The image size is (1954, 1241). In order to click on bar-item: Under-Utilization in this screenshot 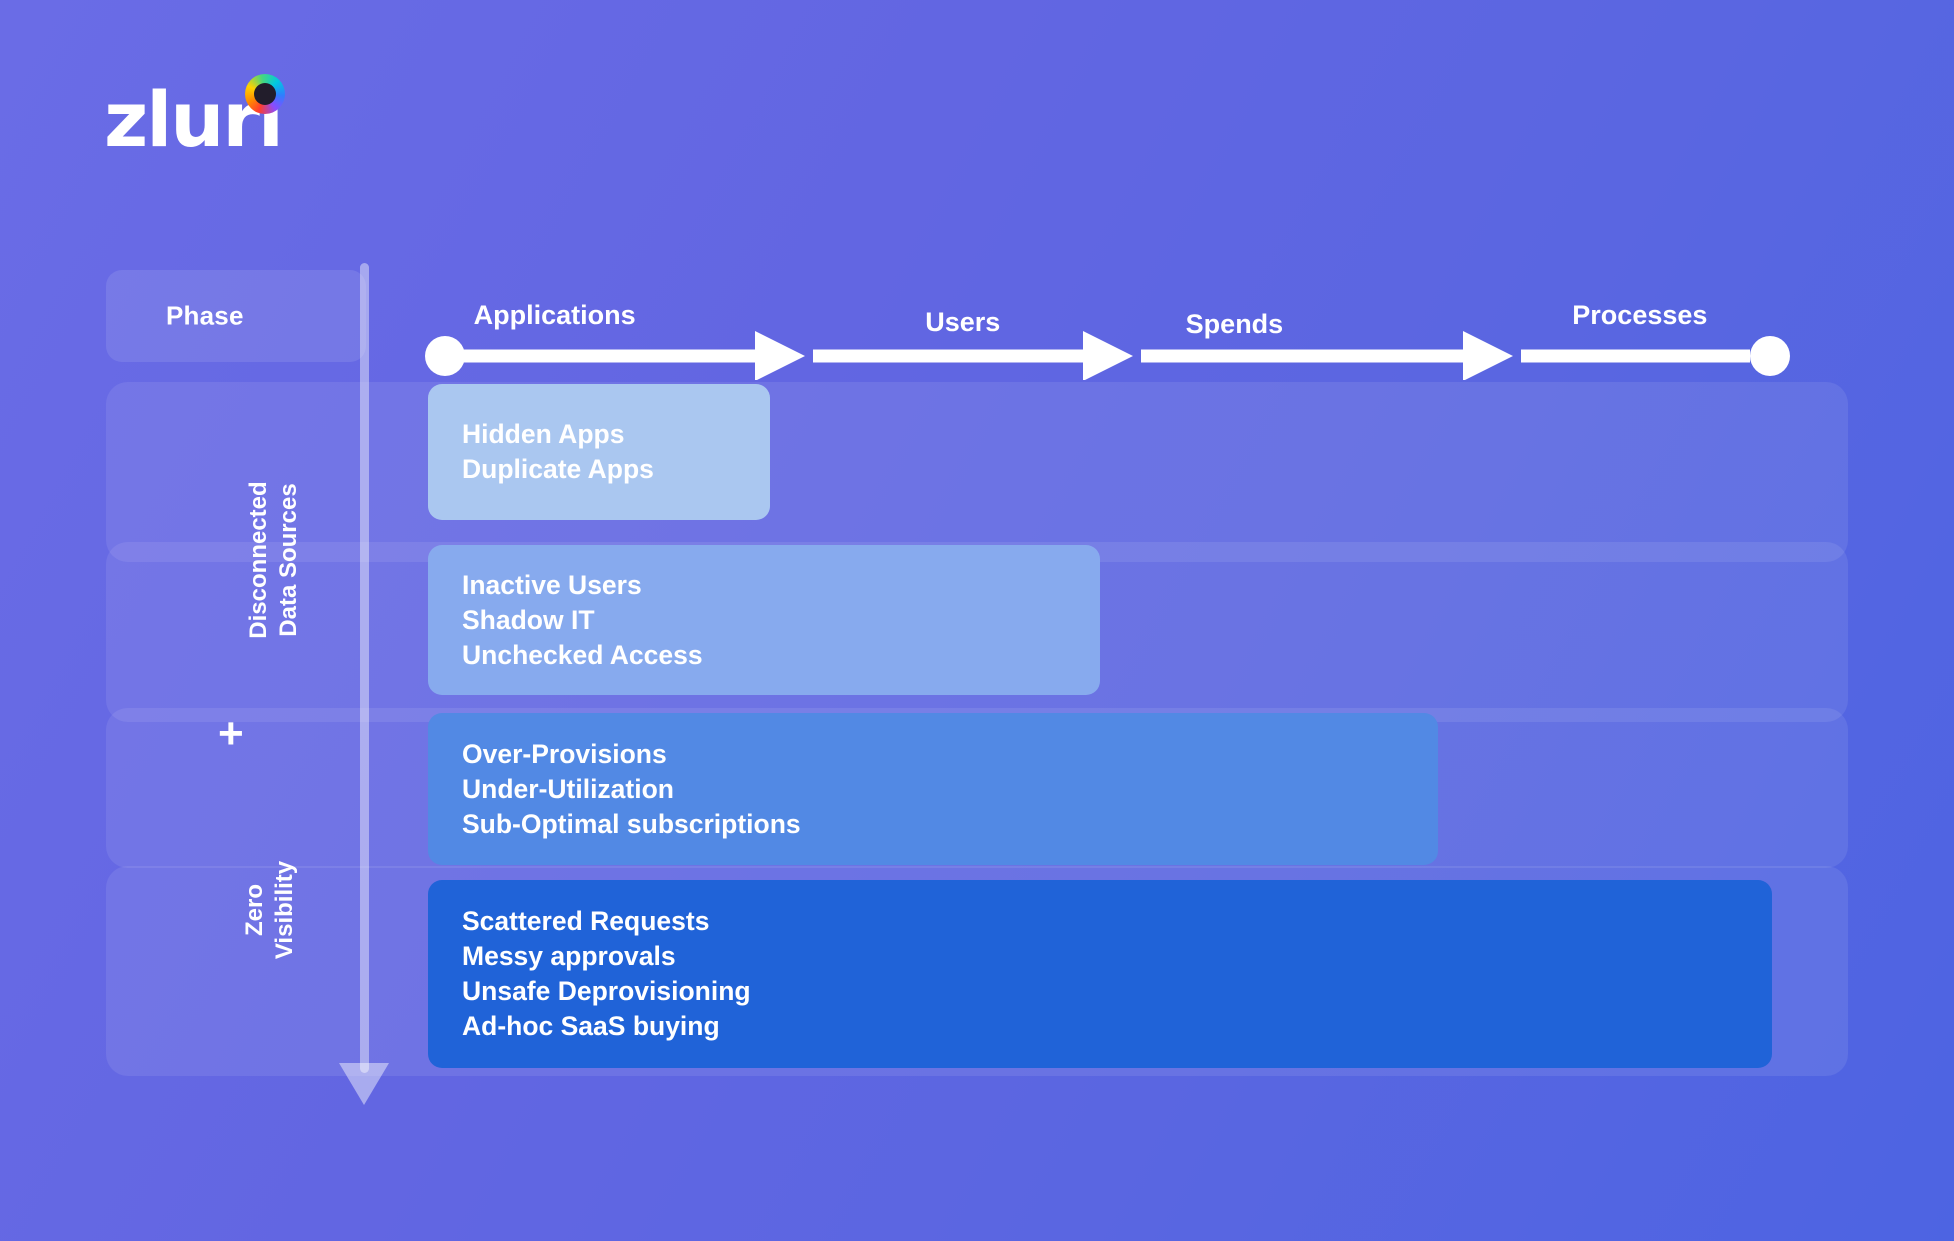, I will do `click(568, 788)`.